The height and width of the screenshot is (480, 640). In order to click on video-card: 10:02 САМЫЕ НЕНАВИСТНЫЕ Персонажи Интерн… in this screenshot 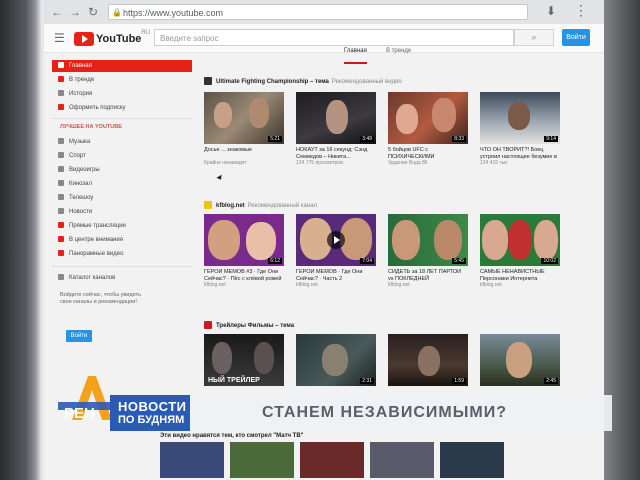, I will do `click(520, 254)`.